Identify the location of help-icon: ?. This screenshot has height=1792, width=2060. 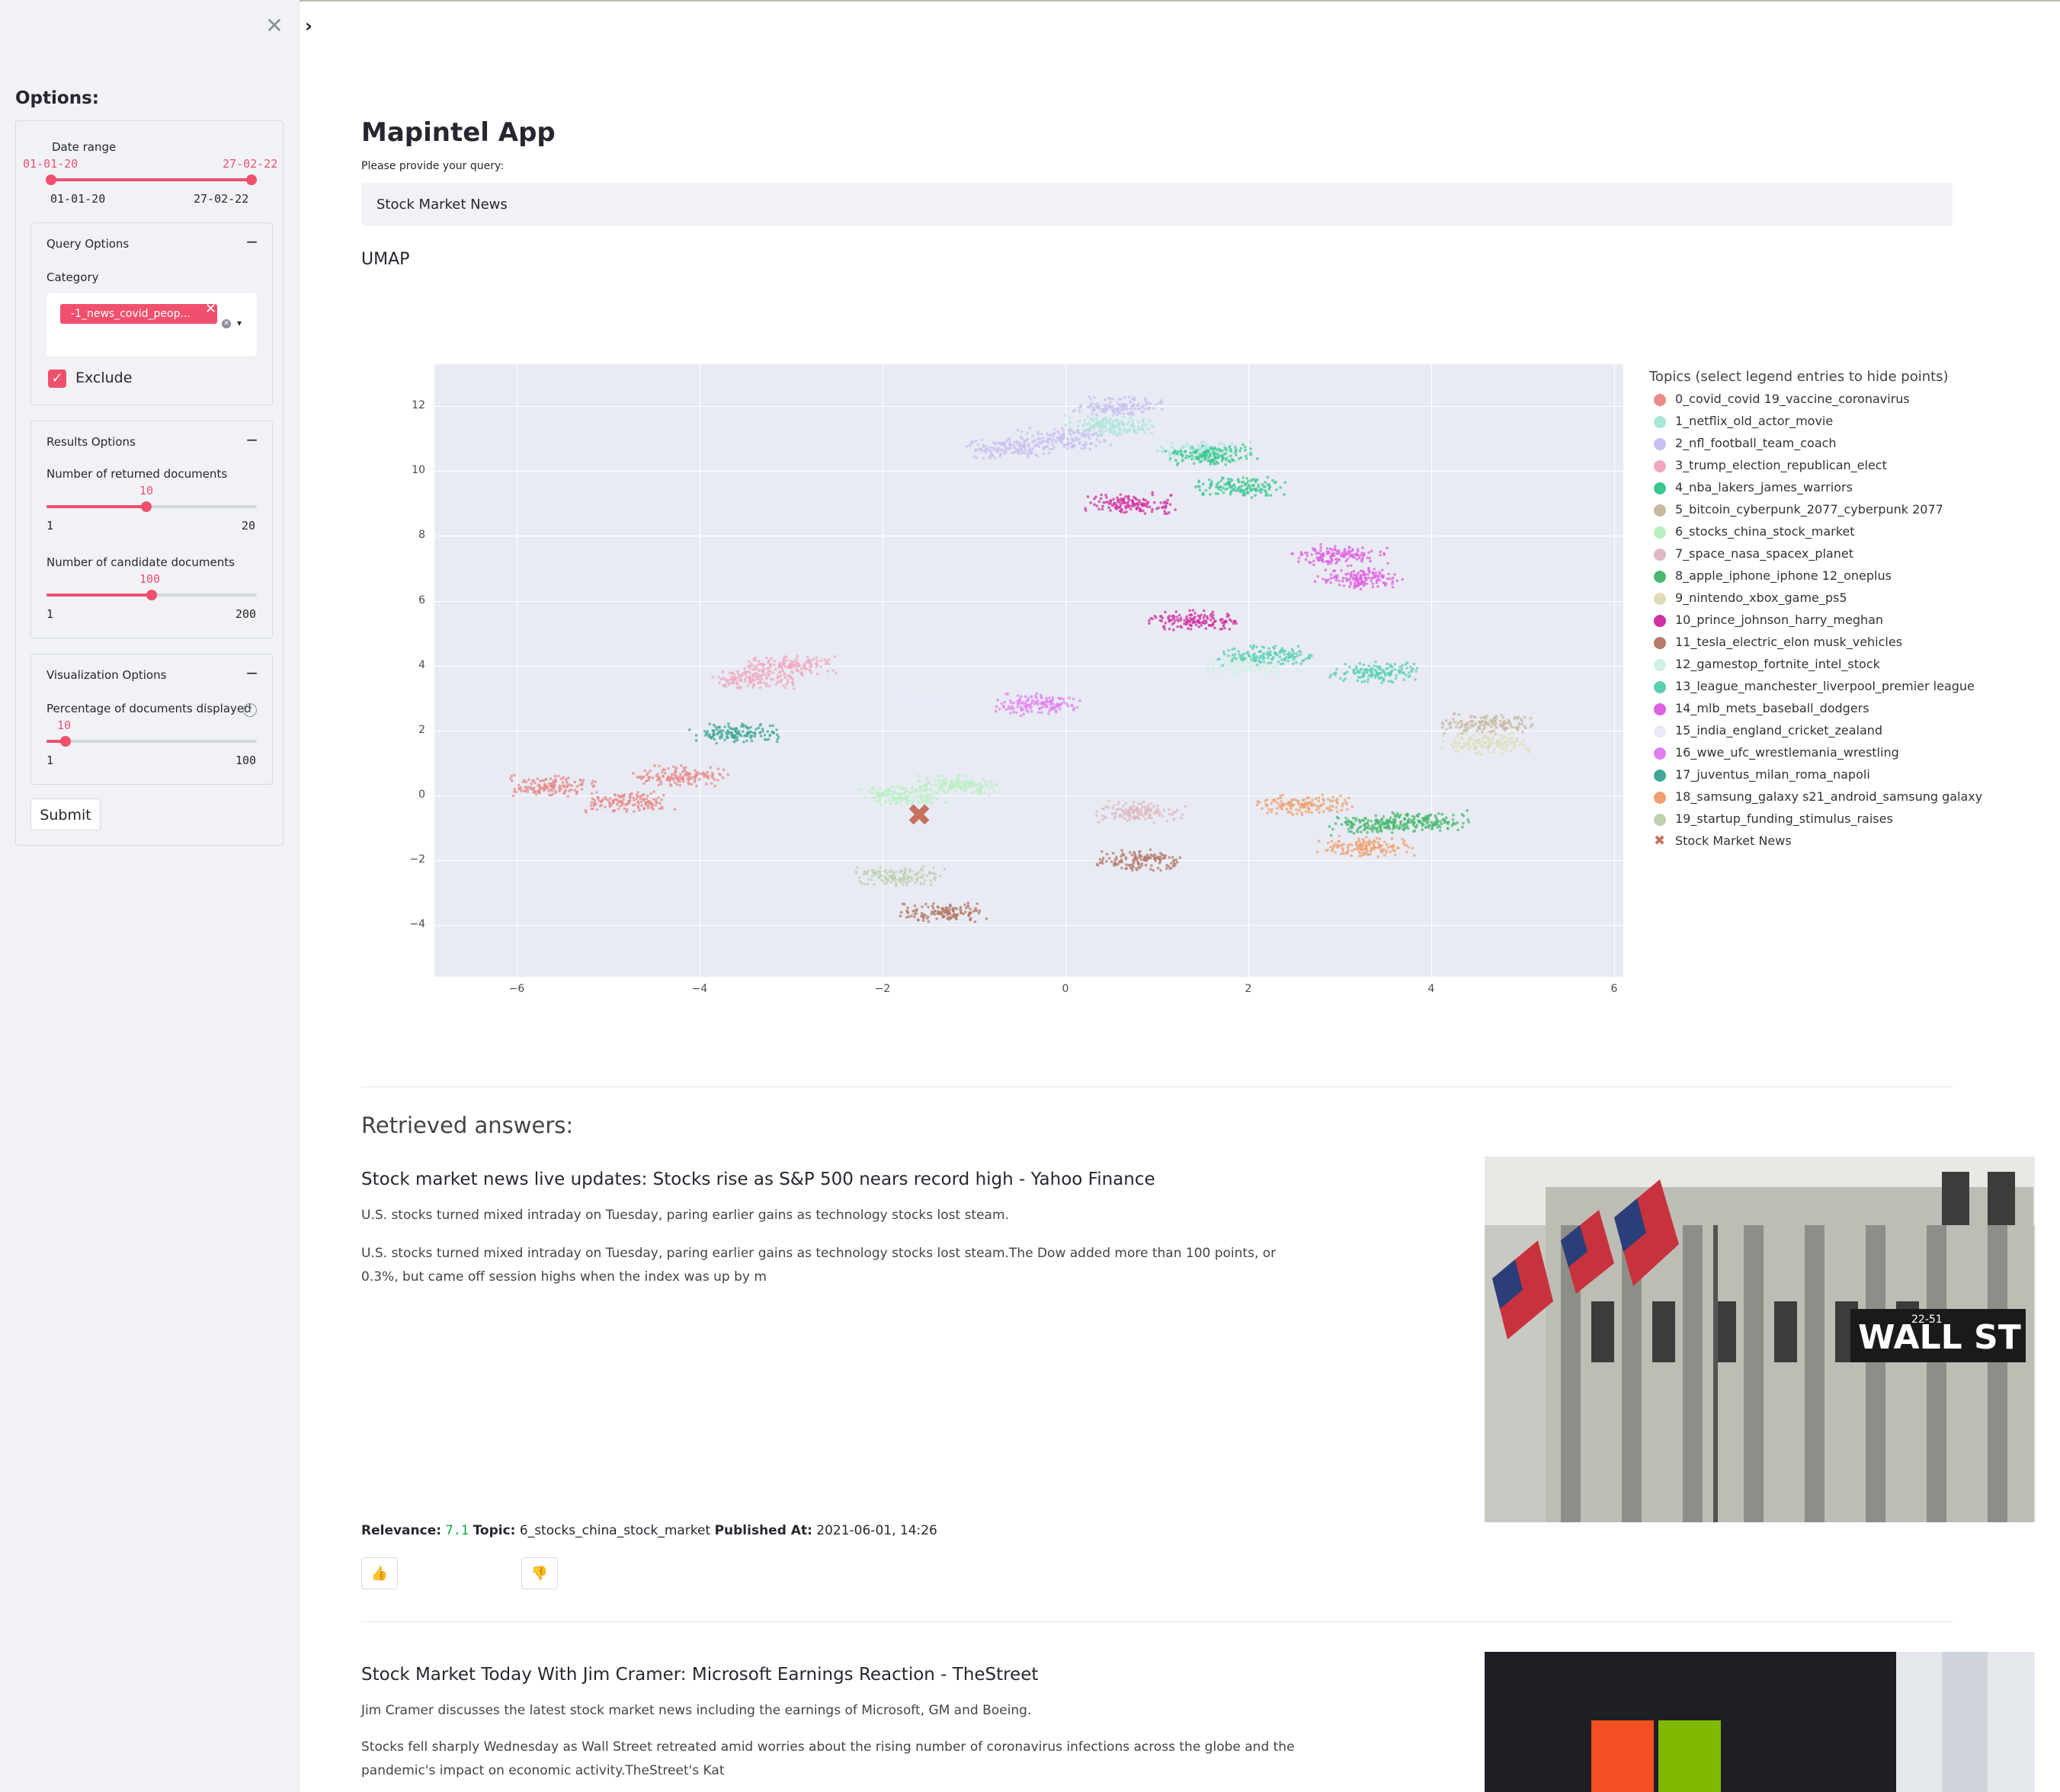
(250, 710).